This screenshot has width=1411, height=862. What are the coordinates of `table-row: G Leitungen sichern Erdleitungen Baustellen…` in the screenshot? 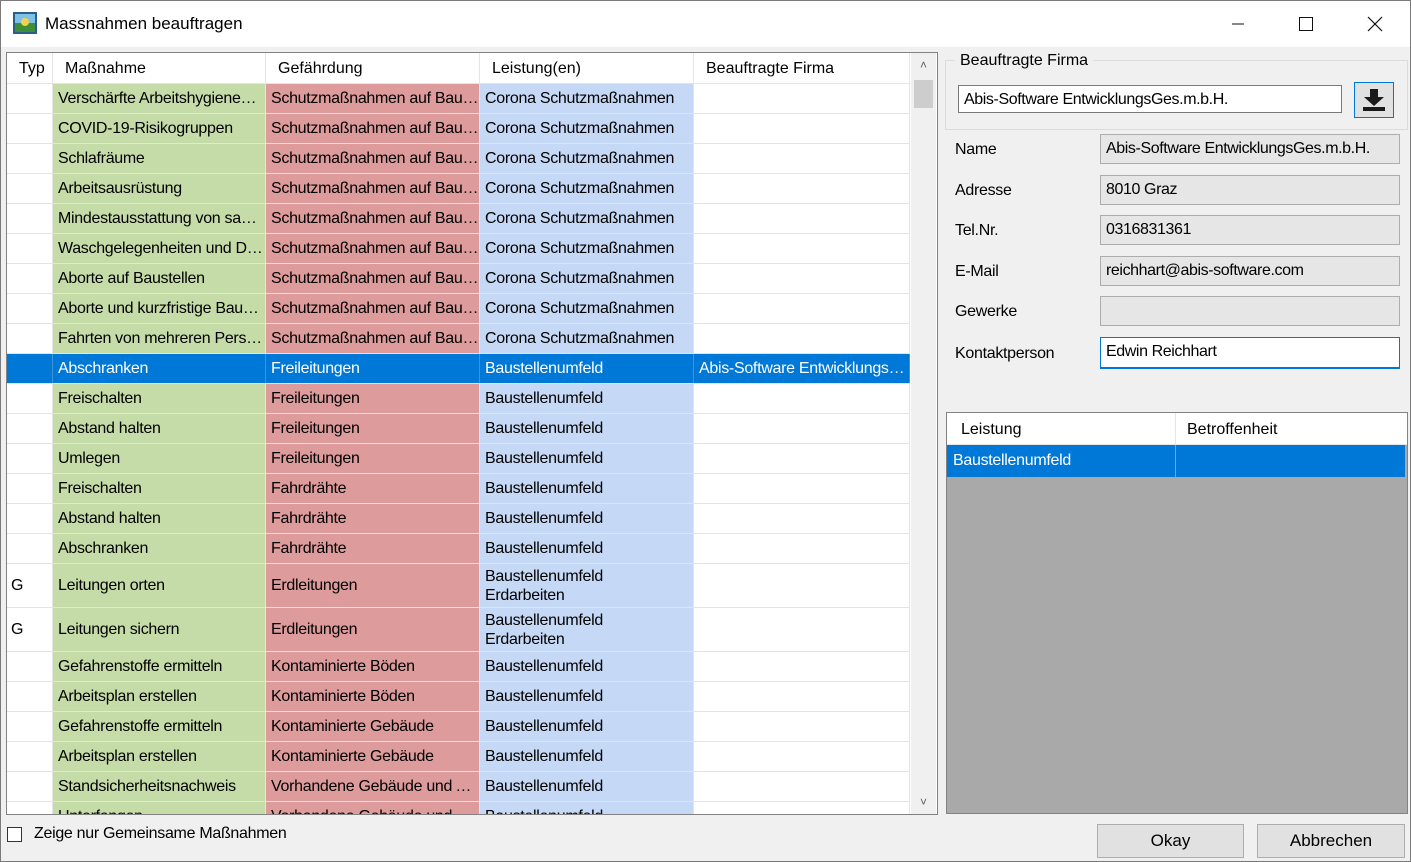 It's located at (458, 630).